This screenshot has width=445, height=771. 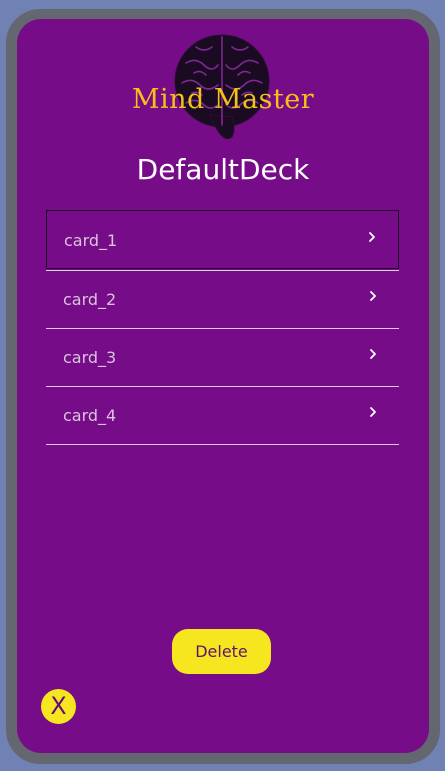 I want to click on close-button: X, so click(x=58, y=706).